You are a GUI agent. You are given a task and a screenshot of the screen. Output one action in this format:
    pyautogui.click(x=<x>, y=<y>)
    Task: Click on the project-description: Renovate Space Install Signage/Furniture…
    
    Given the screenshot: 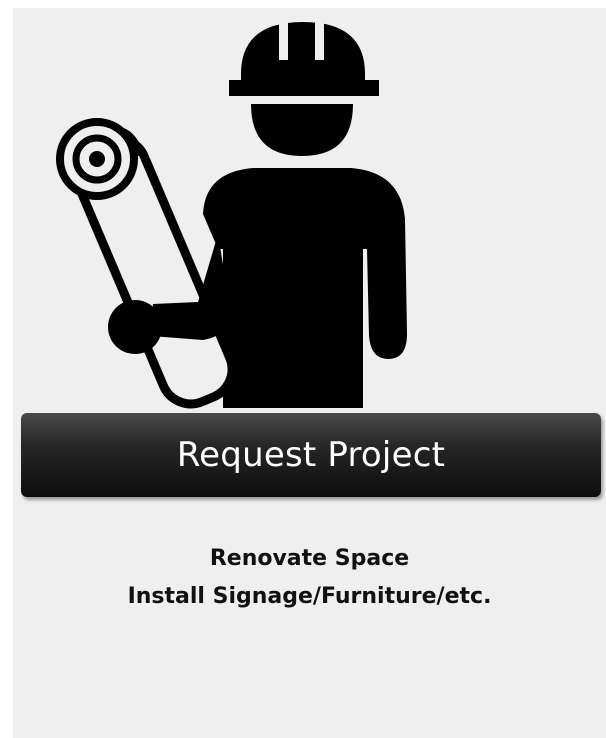 What is the action you would take?
    pyautogui.click(x=309, y=578)
    